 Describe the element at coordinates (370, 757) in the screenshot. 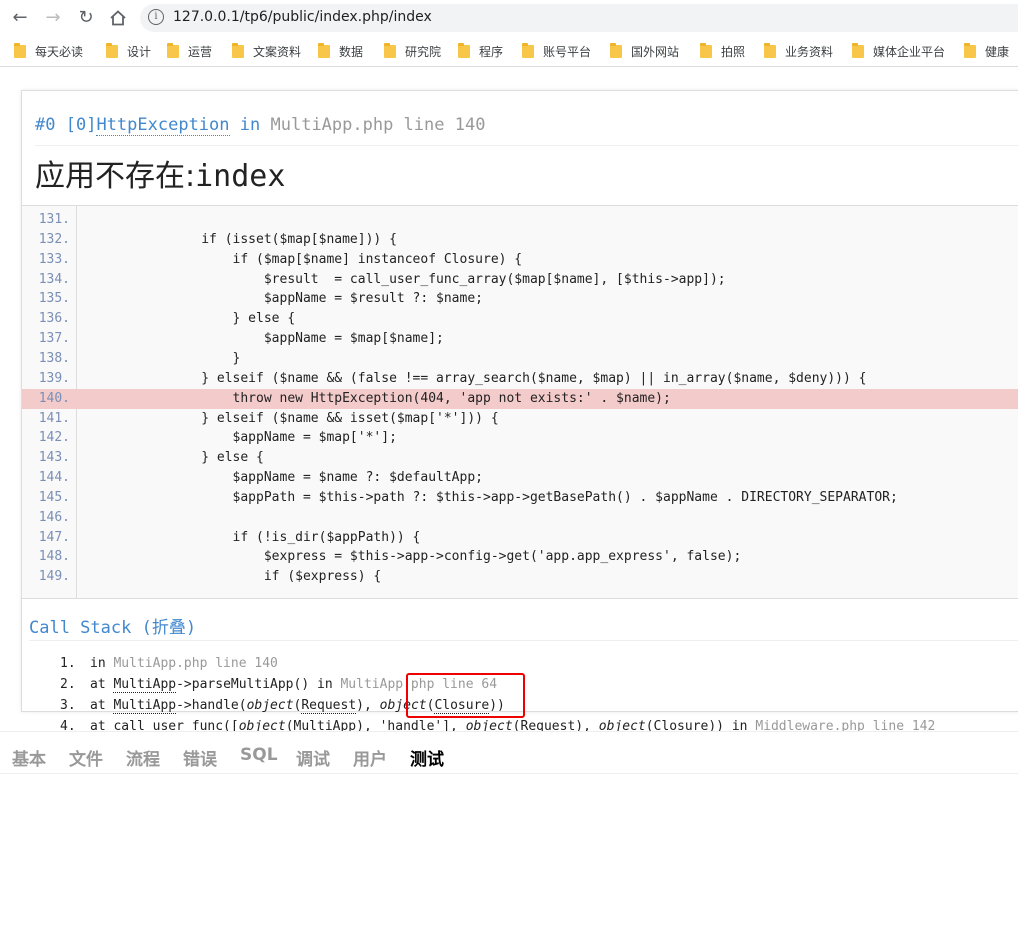

I see `trace-tab: 用户` at that location.